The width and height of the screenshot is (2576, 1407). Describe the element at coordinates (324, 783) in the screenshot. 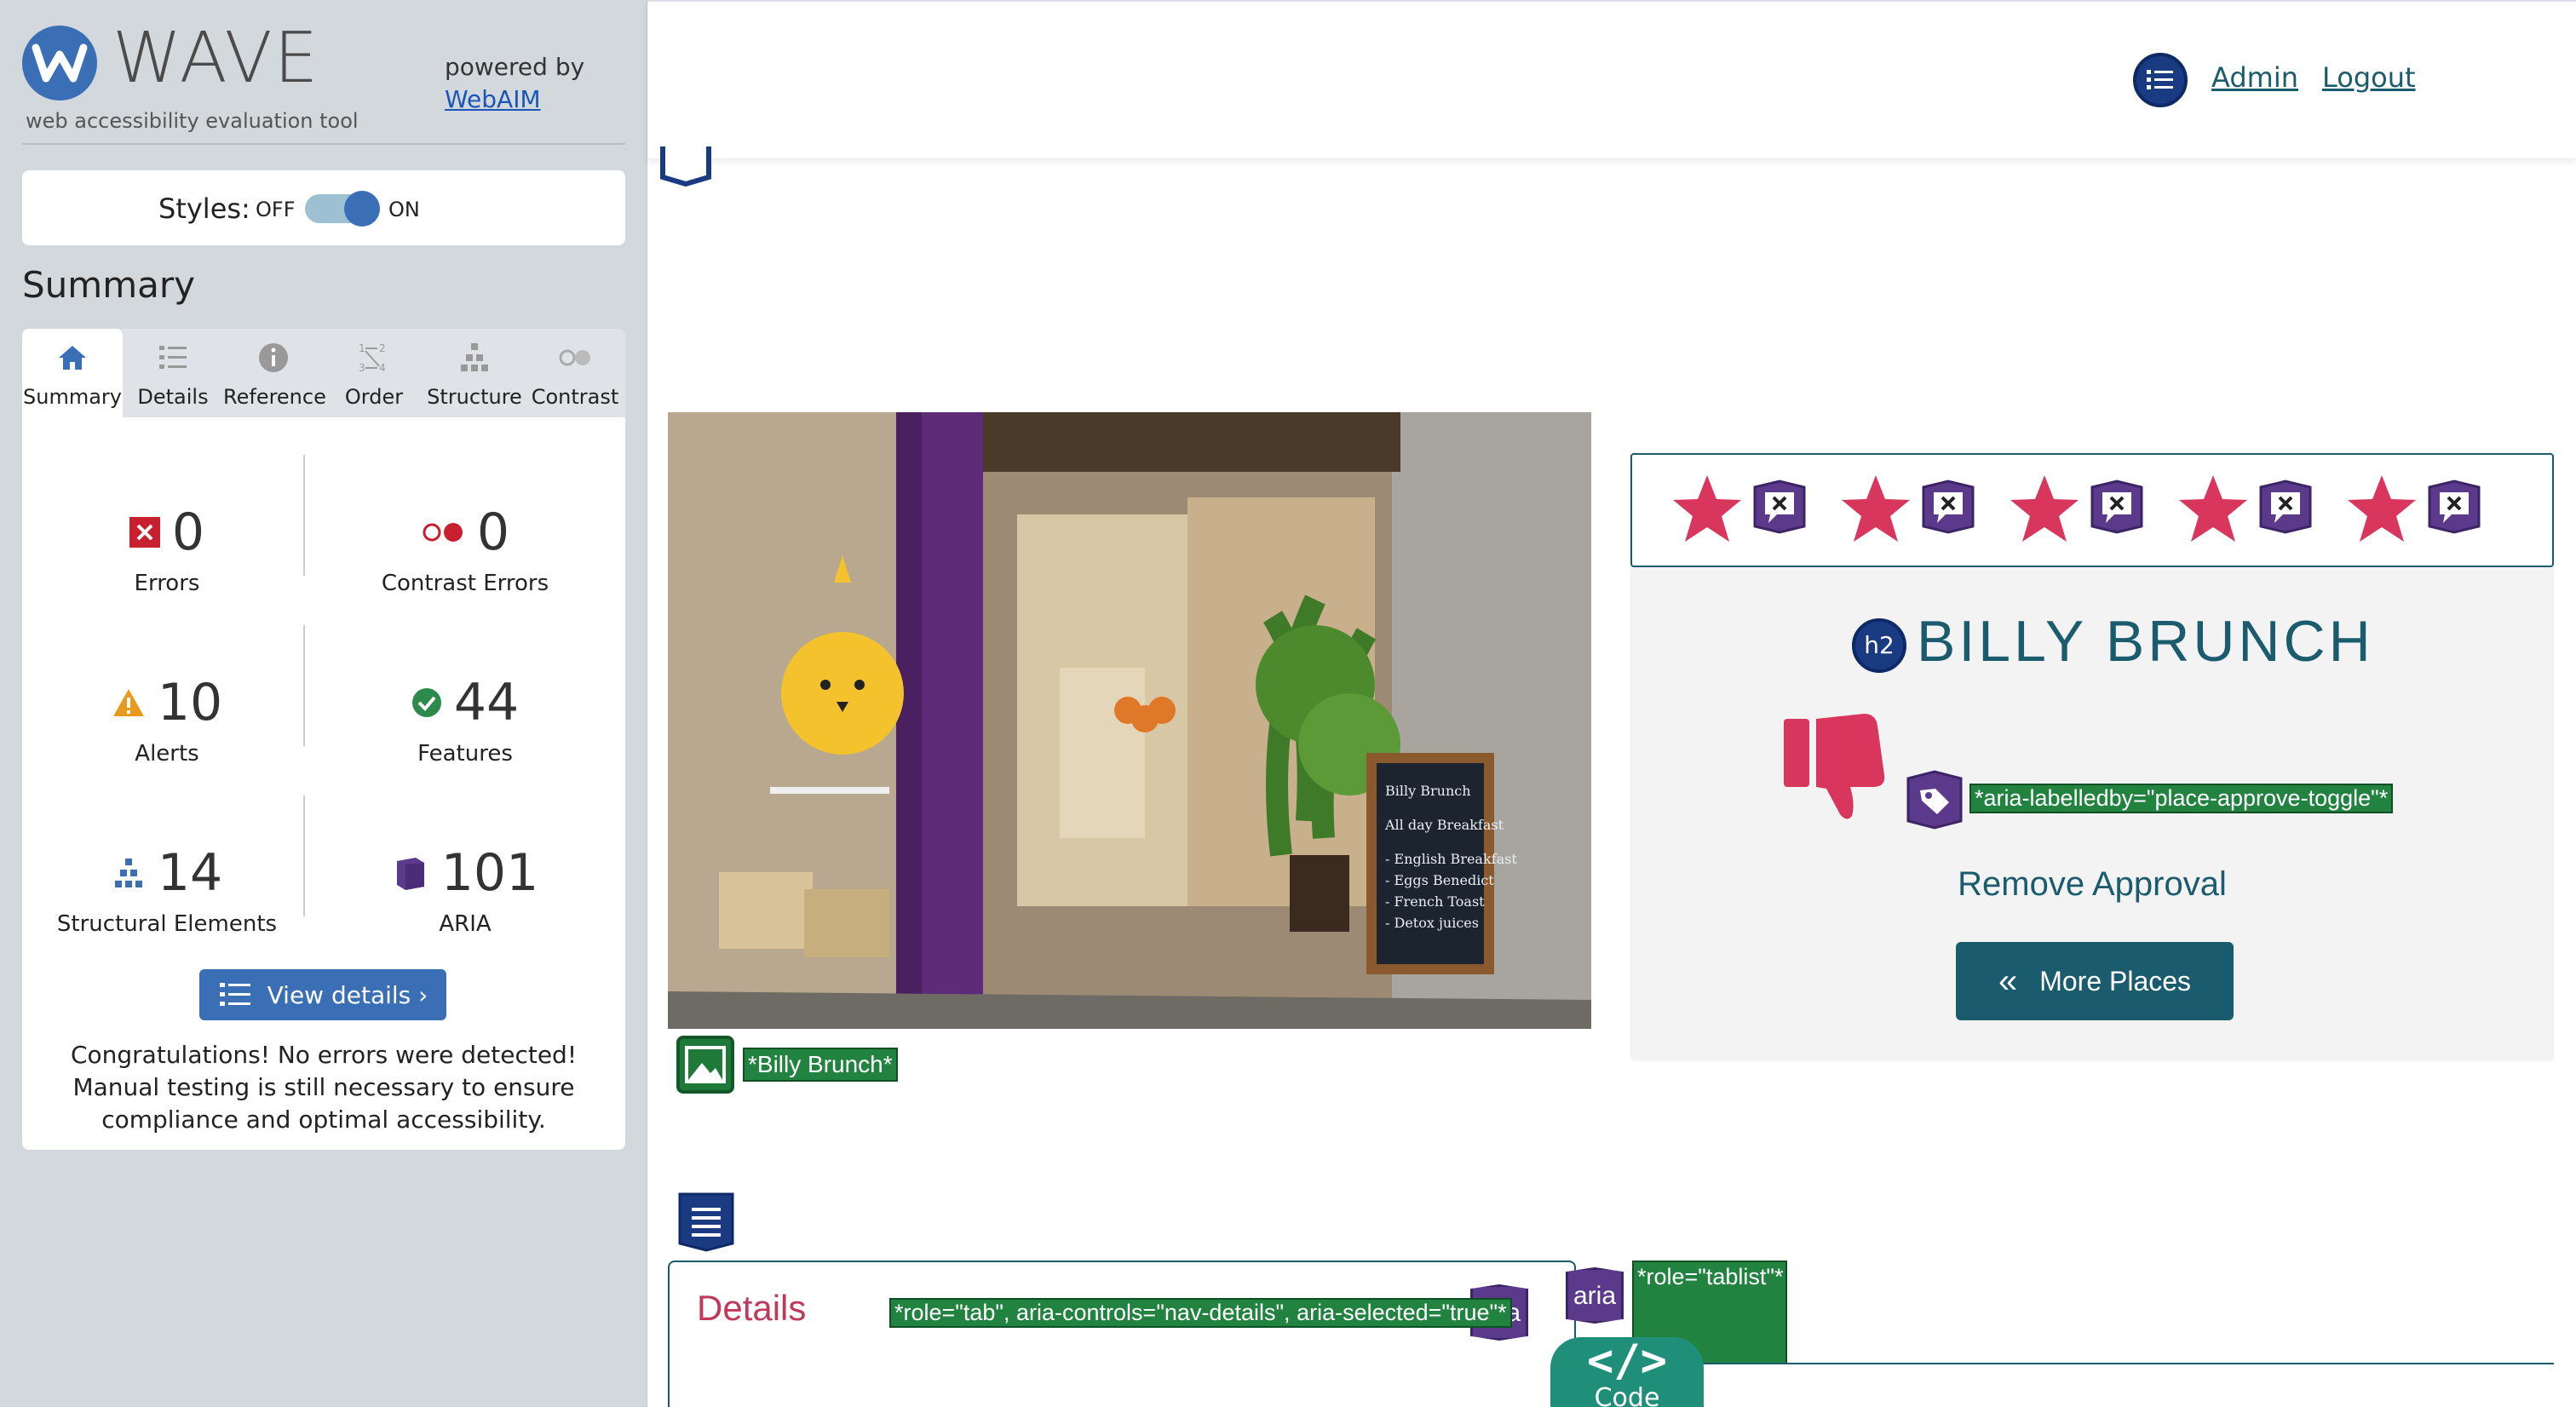

I see `summary-panel: 0 Errors 0 Contrast Errors 10 Alerts 44` at that location.